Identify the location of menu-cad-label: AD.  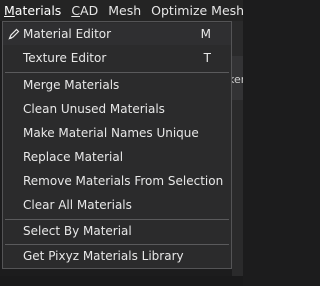
(89, 10).